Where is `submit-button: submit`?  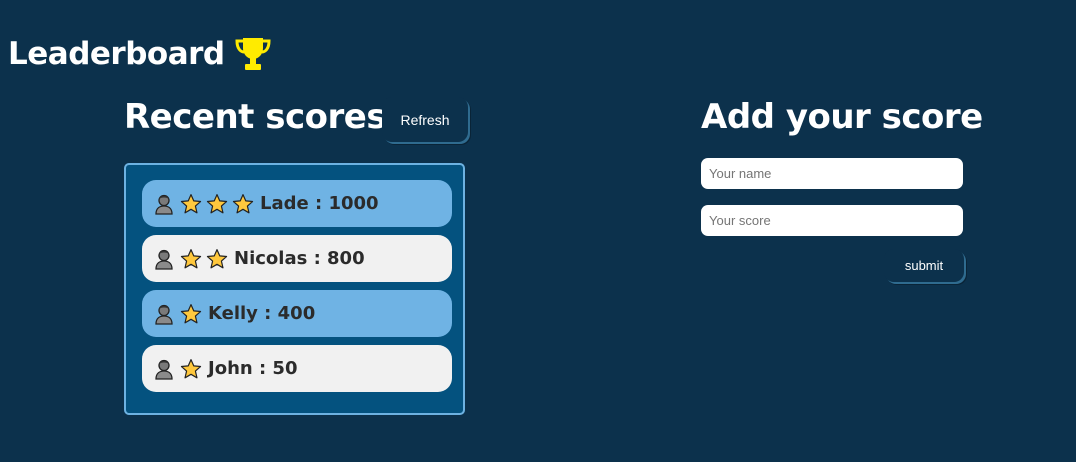
submit-button: submit is located at coordinates (924, 265).